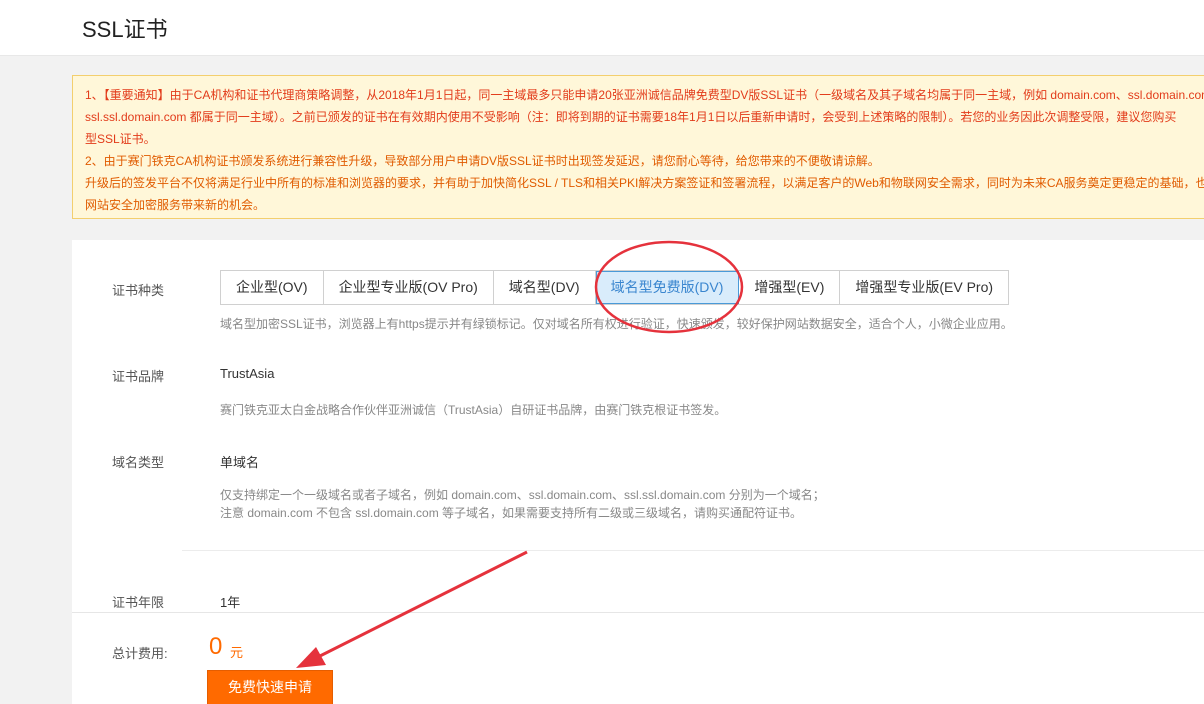 The image size is (1204, 704). I want to click on domain-type-value: 单域名, so click(240, 462).